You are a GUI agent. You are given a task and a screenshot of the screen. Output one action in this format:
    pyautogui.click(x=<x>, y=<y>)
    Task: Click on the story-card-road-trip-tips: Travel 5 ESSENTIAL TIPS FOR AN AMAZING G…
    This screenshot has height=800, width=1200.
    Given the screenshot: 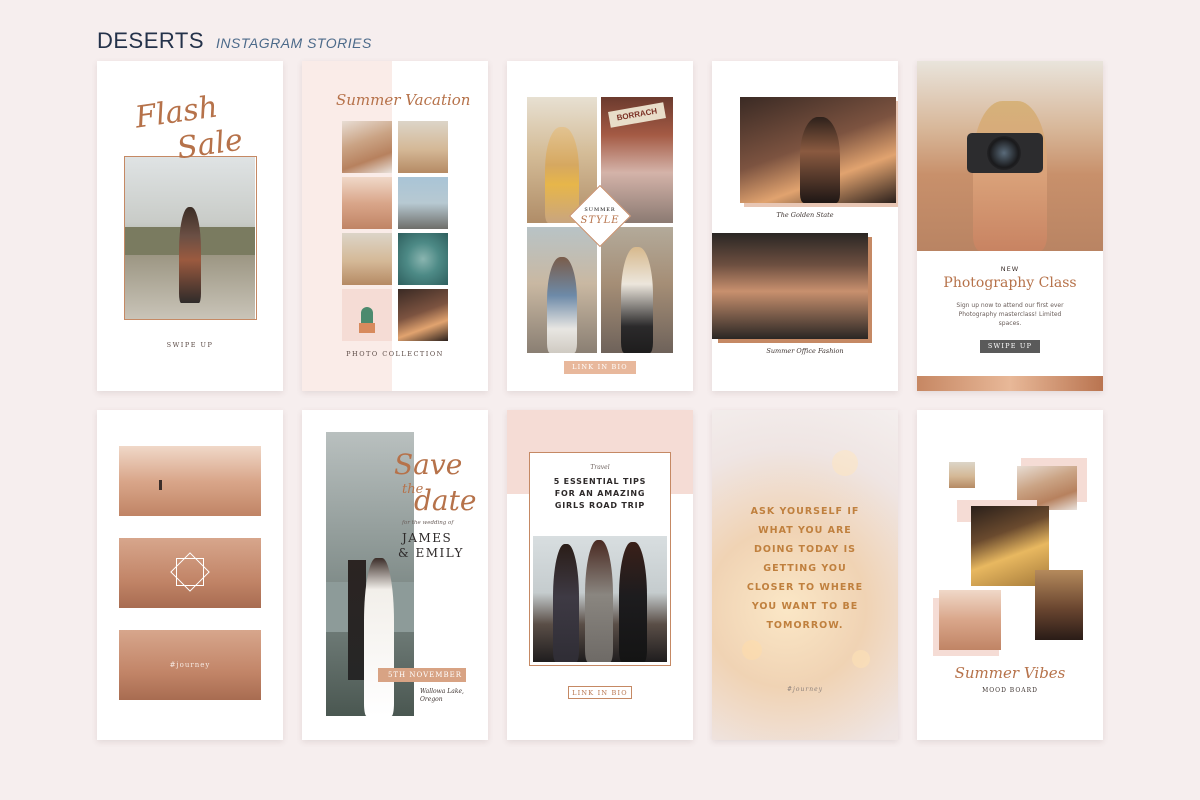 What is the action you would take?
    pyautogui.click(x=600, y=575)
    